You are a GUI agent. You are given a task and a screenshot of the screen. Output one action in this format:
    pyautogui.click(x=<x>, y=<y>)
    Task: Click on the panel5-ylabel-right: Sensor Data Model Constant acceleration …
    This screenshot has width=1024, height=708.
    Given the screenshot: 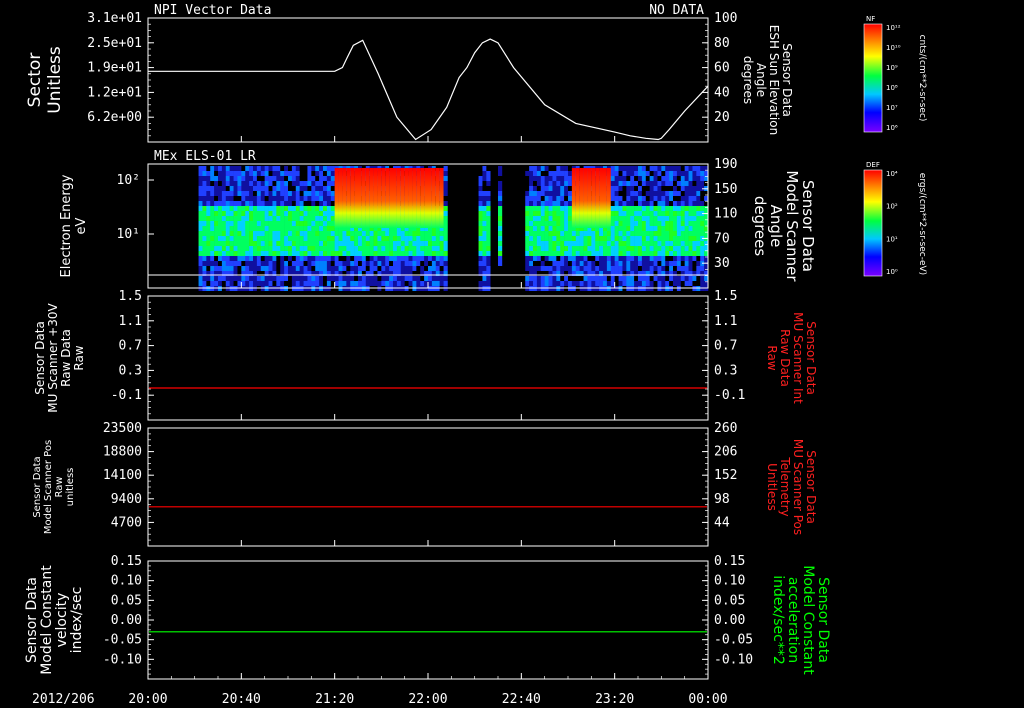 What is the action you would take?
    pyautogui.click(x=800, y=620)
    